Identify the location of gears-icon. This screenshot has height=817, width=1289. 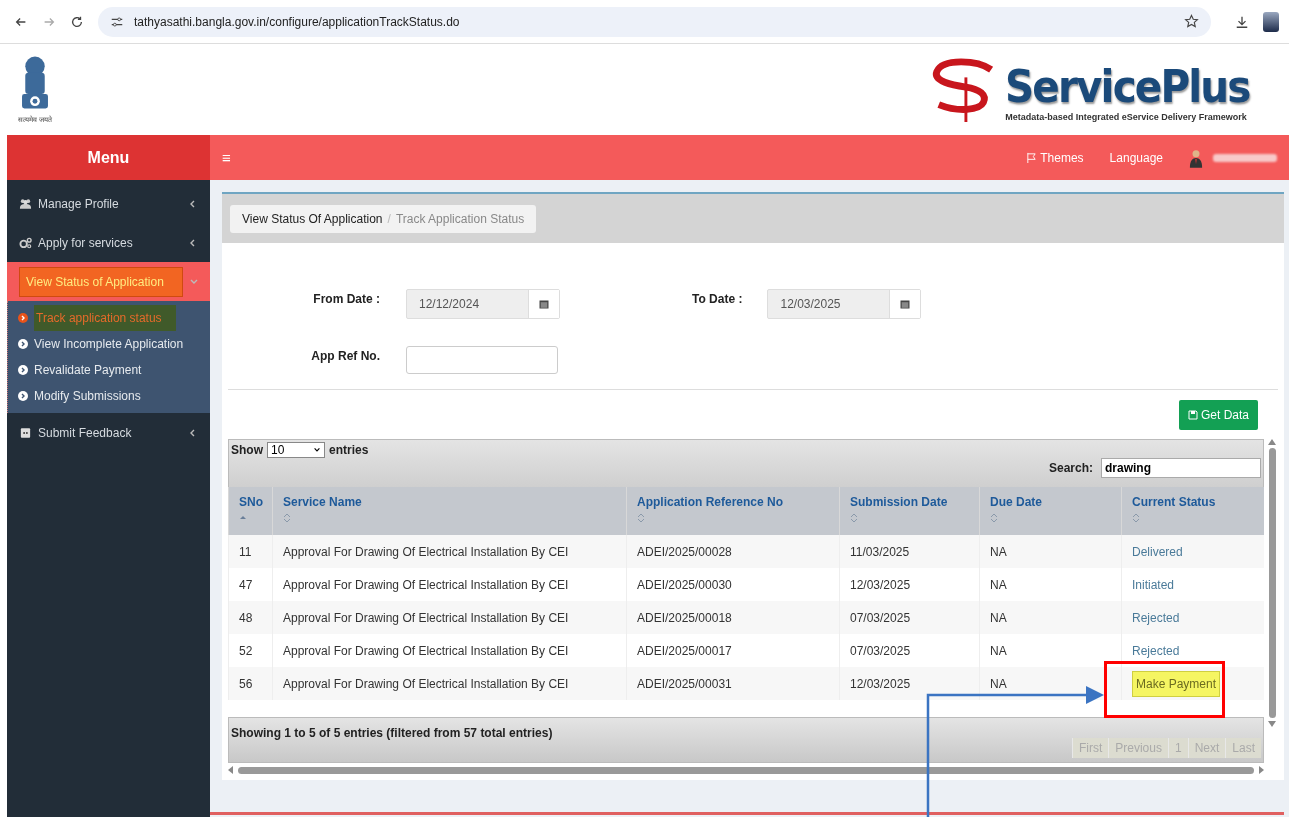
(25, 242).